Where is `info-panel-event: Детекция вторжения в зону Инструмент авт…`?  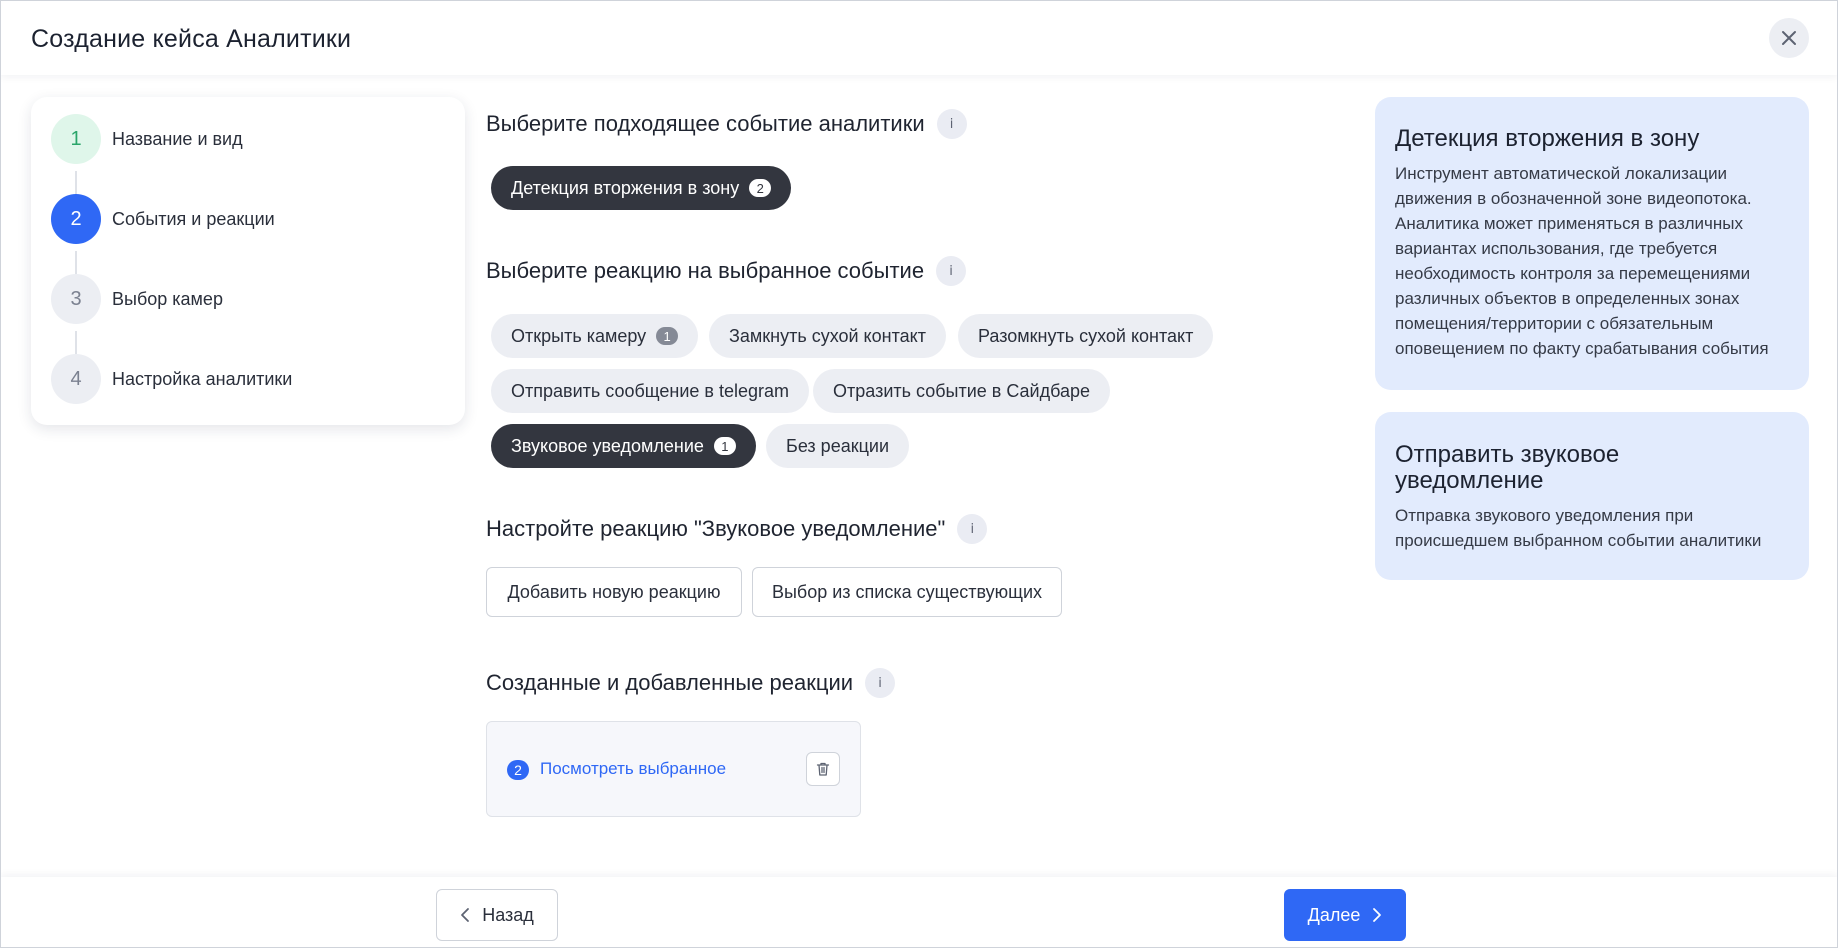
info-panel-event: Детекция вторжения в зону Инструмент авт… is located at coordinates (1592, 243).